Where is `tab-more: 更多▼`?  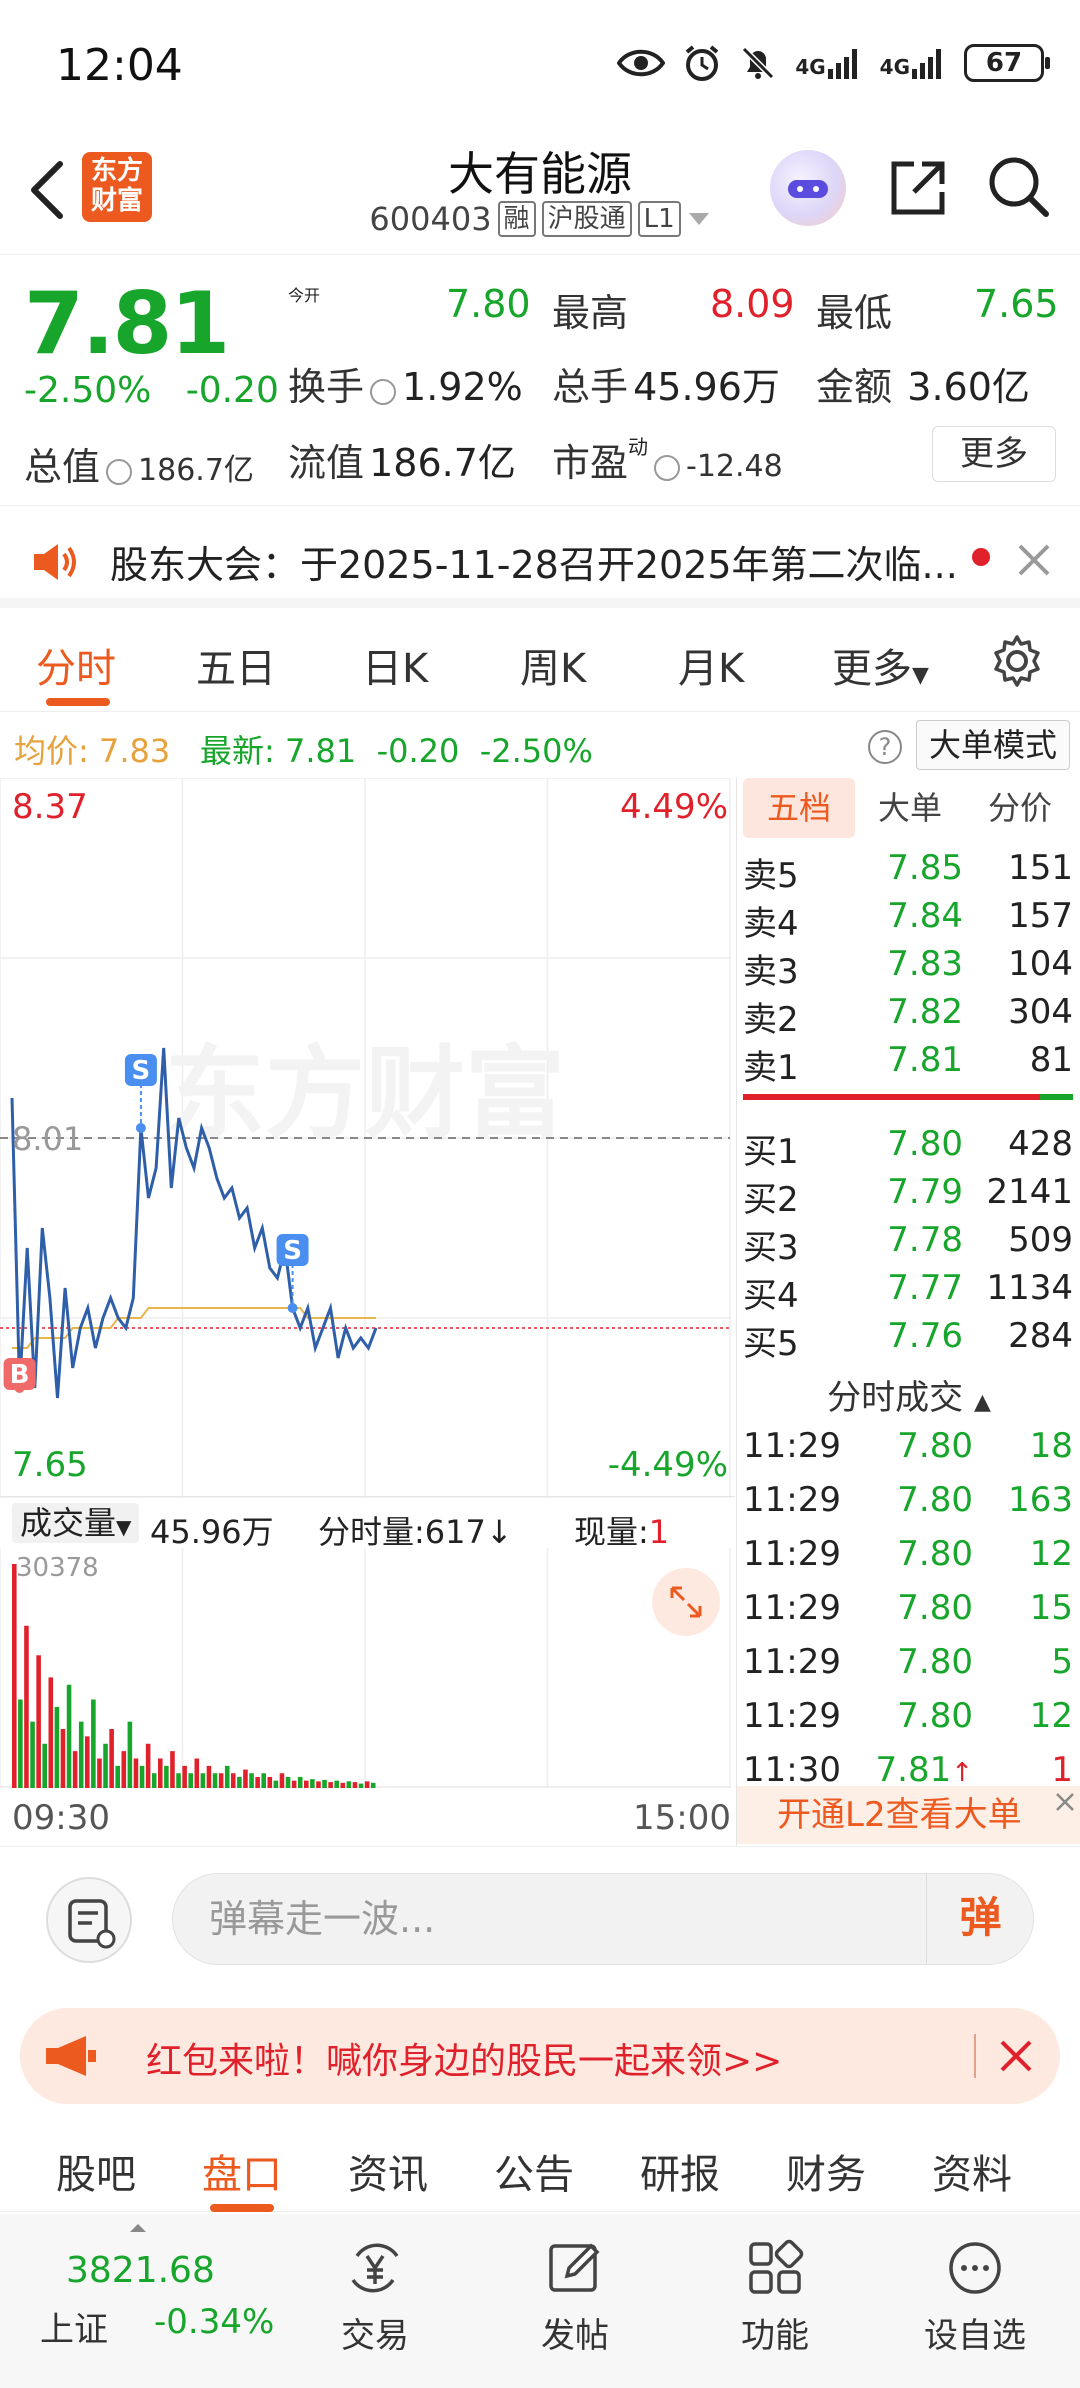 tab-more: 更多▼ is located at coordinates (880, 665).